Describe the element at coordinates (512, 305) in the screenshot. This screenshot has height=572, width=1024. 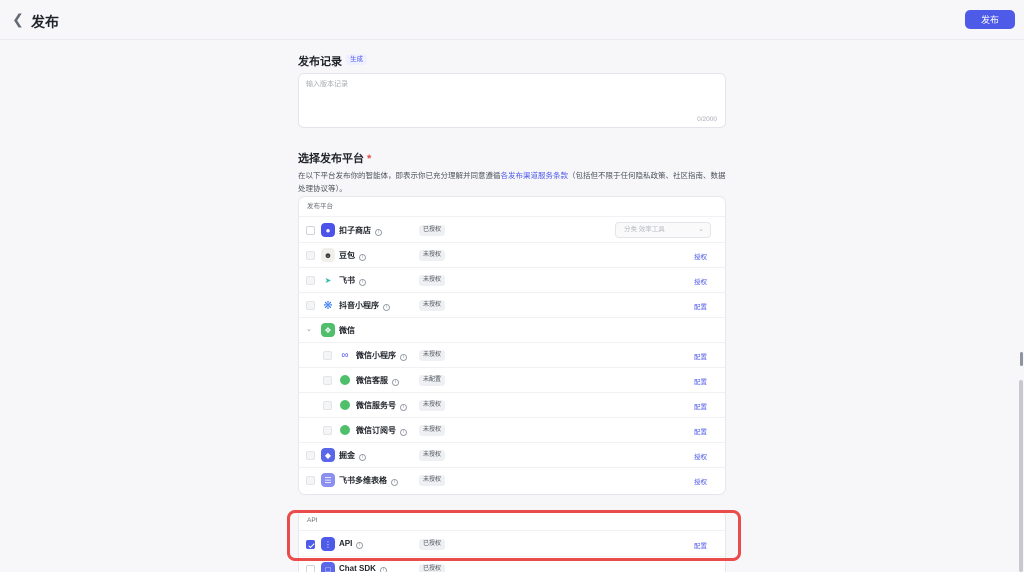
I see `platform-row-douyin-mini: ❋ 抖音小程序 i 未授权 配置` at that location.